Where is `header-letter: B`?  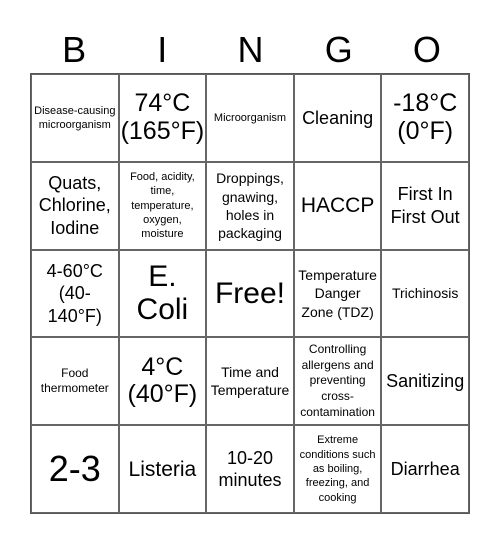
header-letter: B is located at coordinates (74, 49).